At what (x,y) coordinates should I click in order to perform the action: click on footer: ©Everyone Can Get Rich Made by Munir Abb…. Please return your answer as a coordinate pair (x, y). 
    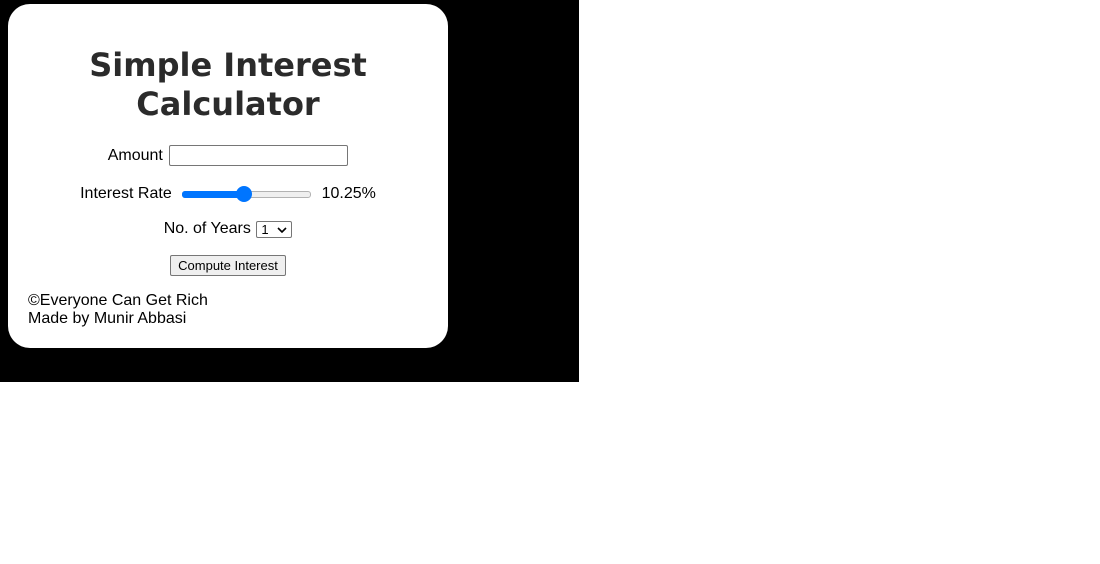
    Looking at the image, I should click on (118, 310).